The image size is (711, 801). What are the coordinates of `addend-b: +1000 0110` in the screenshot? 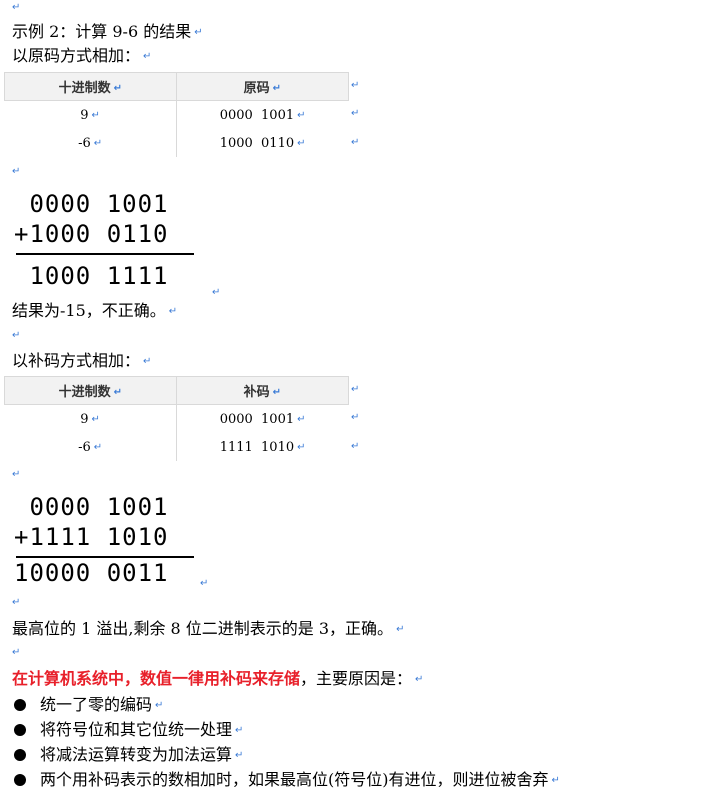 It's located at (91, 234).